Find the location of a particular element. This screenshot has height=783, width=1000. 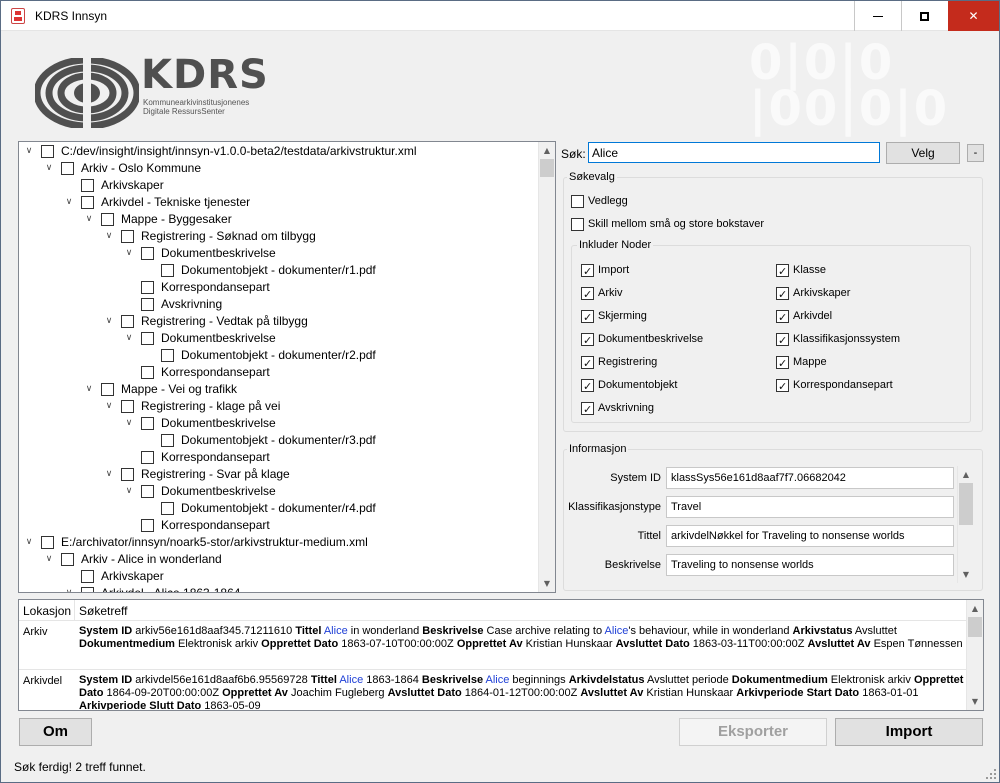

info-scroll-thumb is located at coordinates (966, 504).